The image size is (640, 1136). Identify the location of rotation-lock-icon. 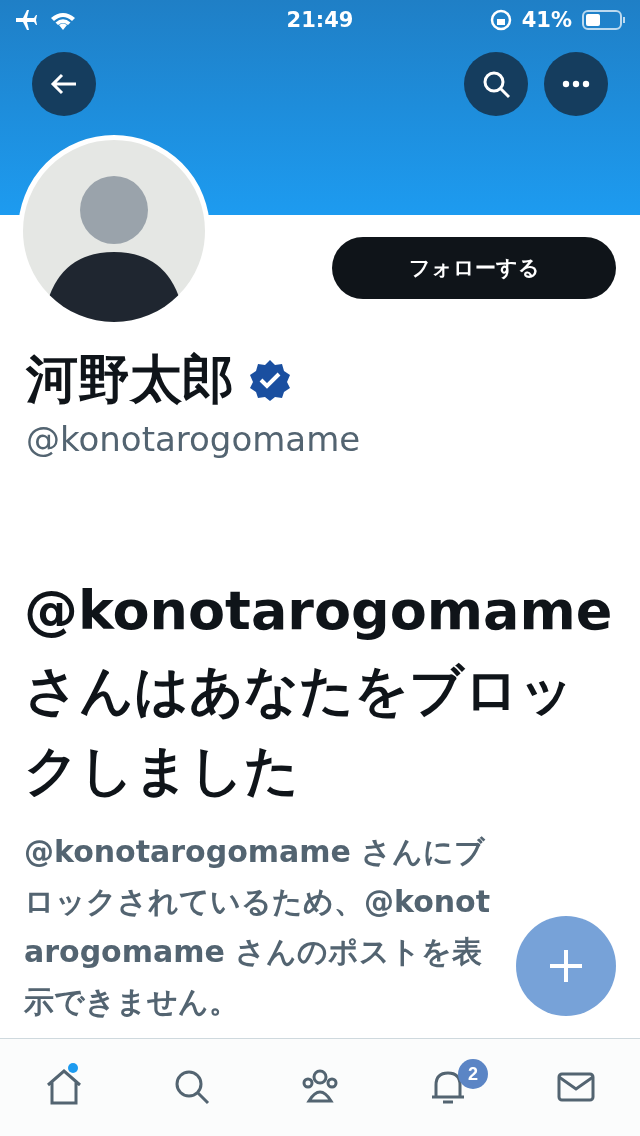
(500, 20).